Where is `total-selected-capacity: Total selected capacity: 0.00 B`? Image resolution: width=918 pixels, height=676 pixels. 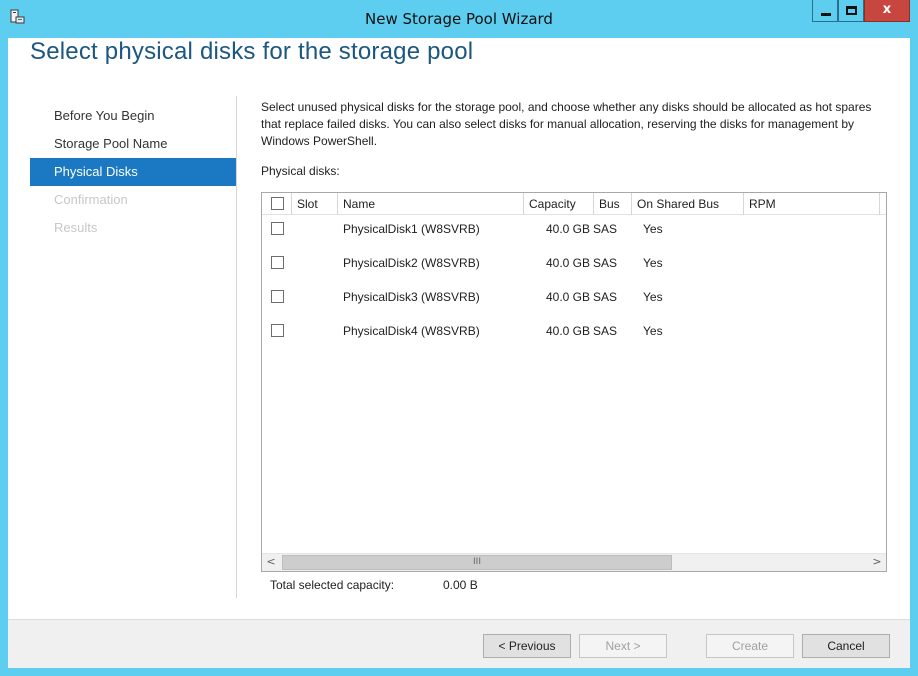 total-selected-capacity: Total selected capacity: 0.00 B is located at coordinates (374, 585).